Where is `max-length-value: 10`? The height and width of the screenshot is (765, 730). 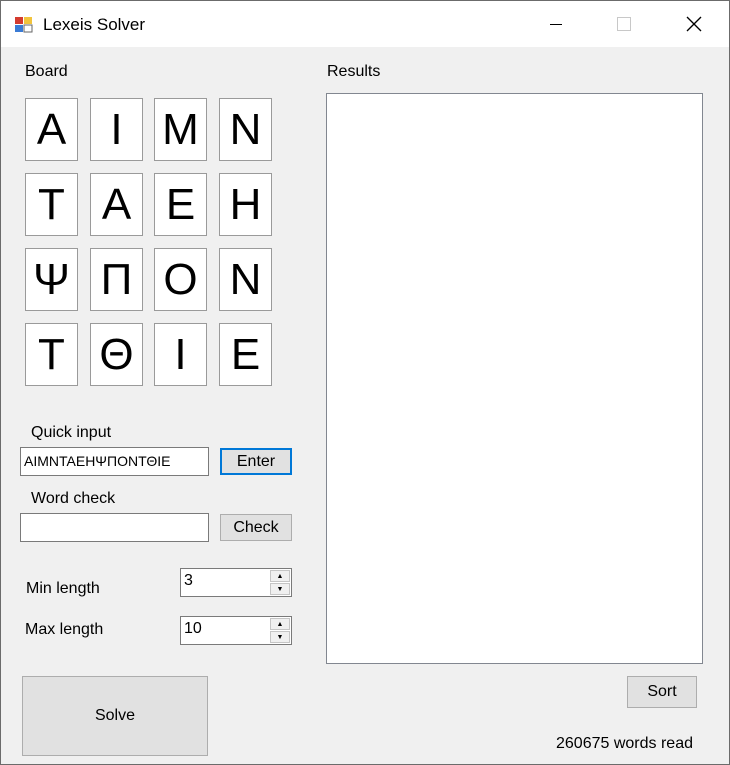 max-length-value: 10 is located at coordinates (193, 629).